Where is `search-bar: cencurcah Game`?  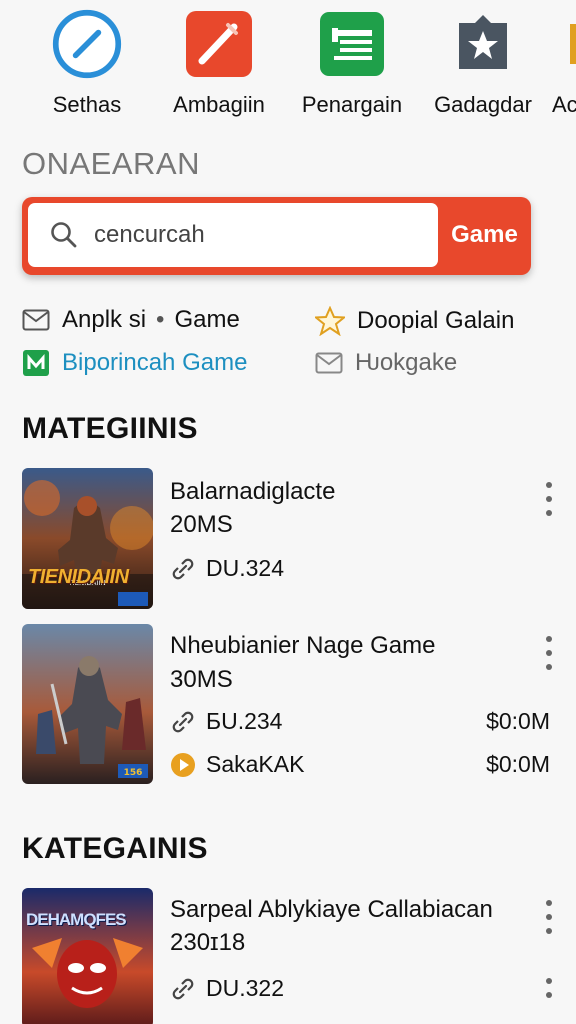
search-bar: cencurcah Game is located at coordinates (276, 236).